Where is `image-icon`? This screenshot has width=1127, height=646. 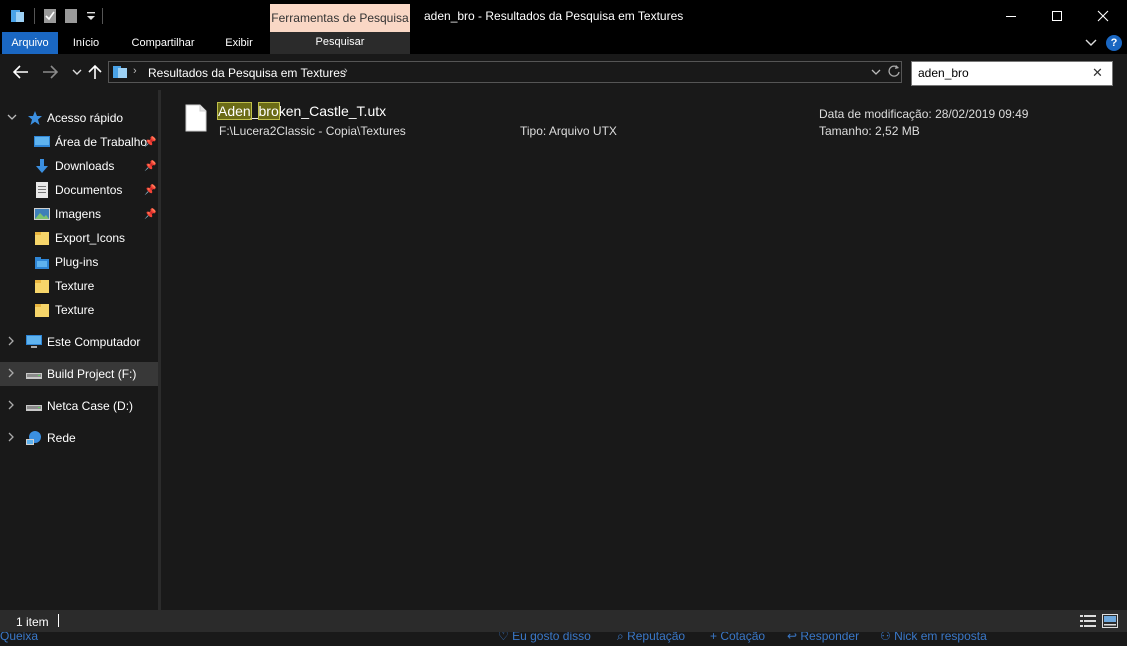 image-icon is located at coordinates (42, 214).